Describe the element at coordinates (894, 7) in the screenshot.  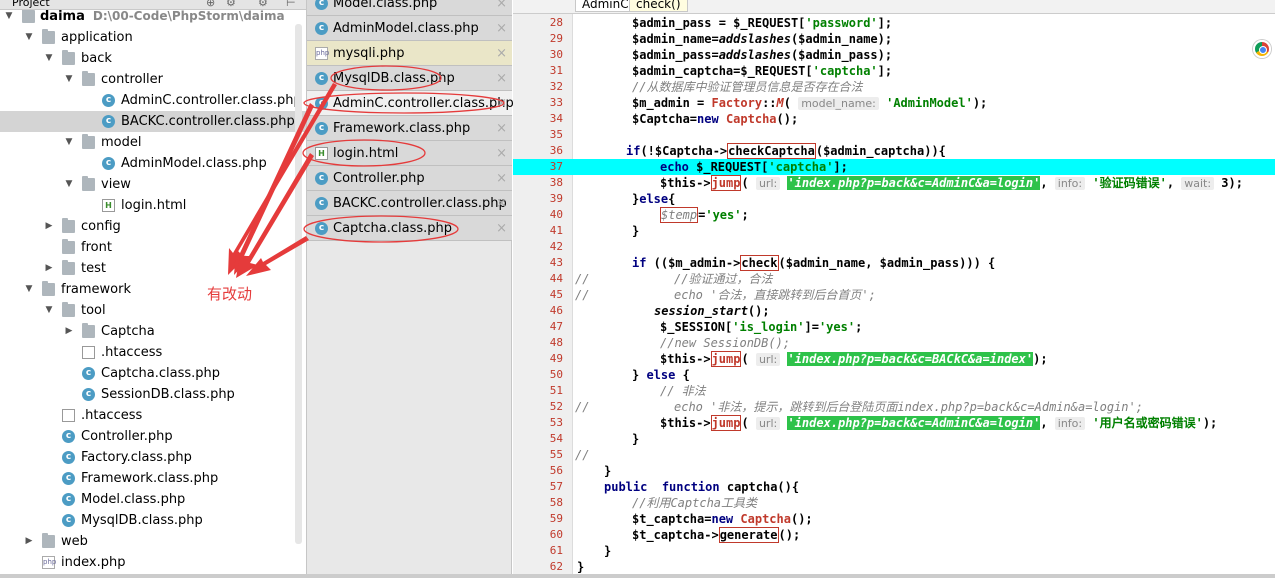
I see `breadcrumb: AdminC check()` at that location.